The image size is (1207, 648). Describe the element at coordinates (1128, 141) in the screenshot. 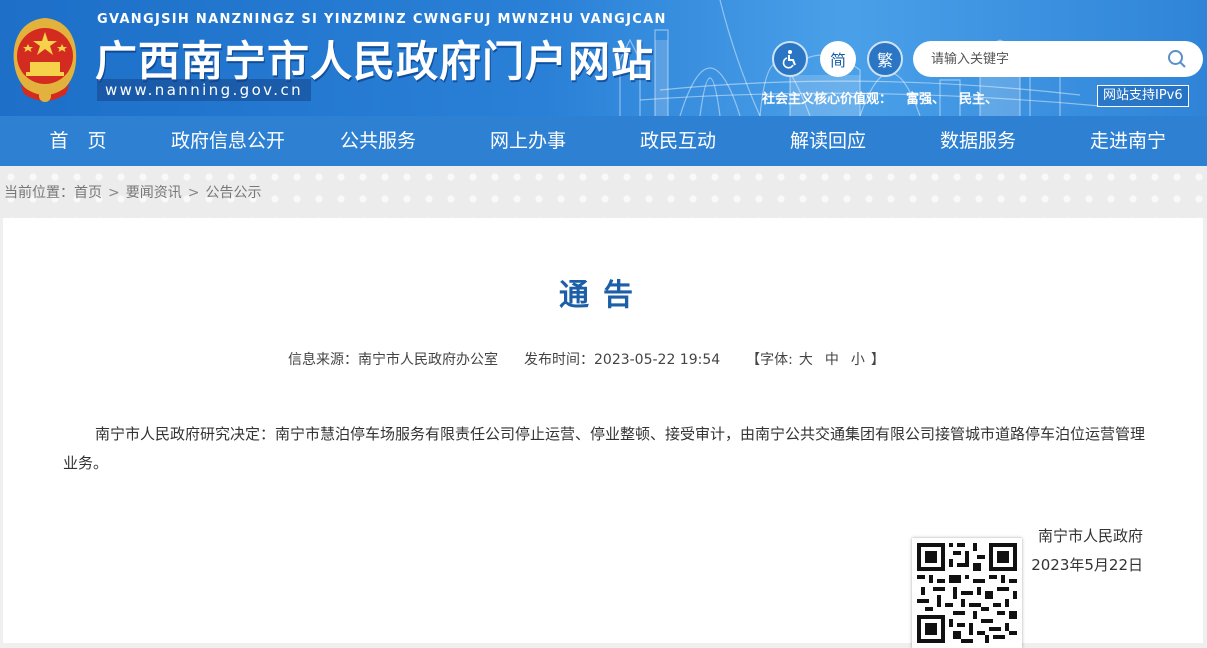

I see `nav-item-about-nanning: 走进南宁` at that location.